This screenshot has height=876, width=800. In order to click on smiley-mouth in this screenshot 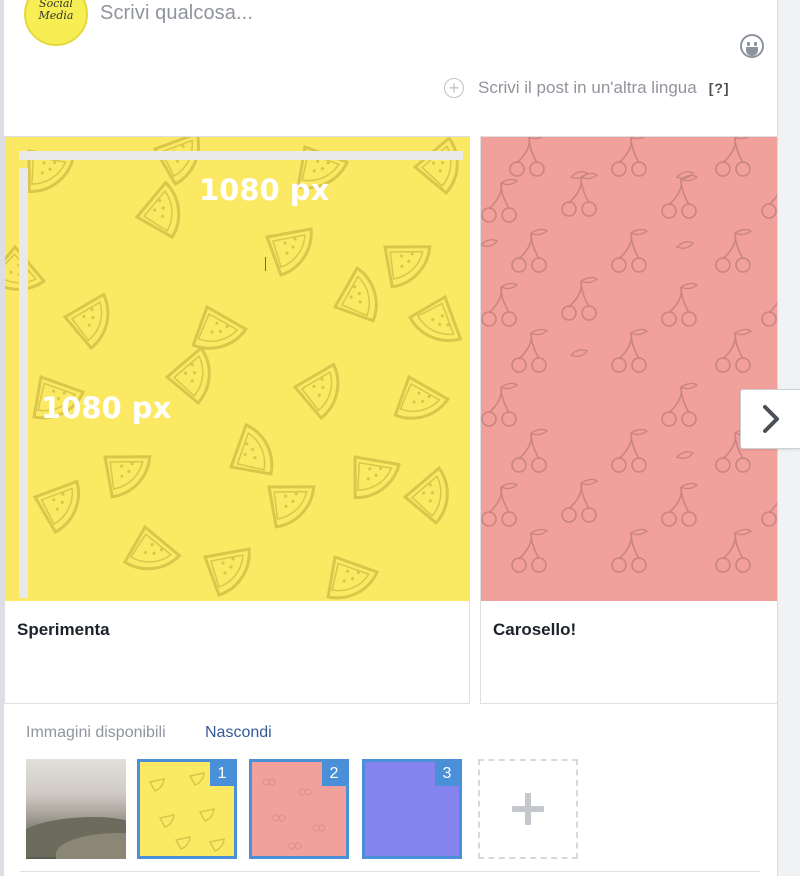, I will do `click(752, 51)`.